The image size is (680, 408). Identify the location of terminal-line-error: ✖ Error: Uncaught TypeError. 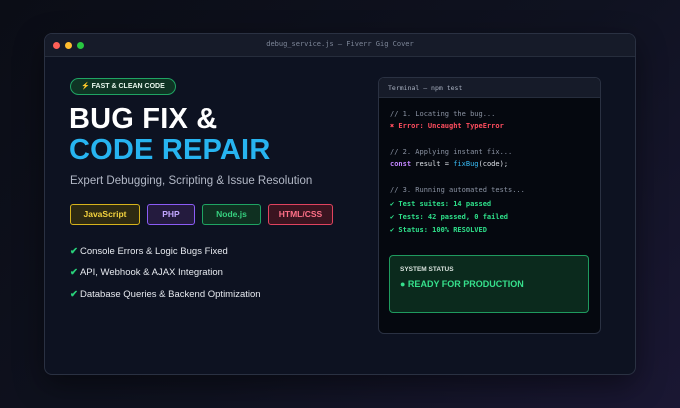
(447, 126).